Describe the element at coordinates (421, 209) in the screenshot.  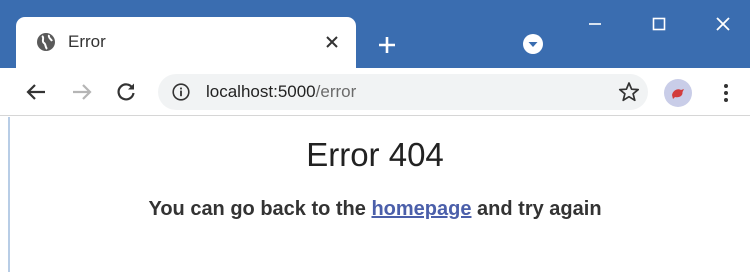
I see `homepage-link: homepage` at that location.